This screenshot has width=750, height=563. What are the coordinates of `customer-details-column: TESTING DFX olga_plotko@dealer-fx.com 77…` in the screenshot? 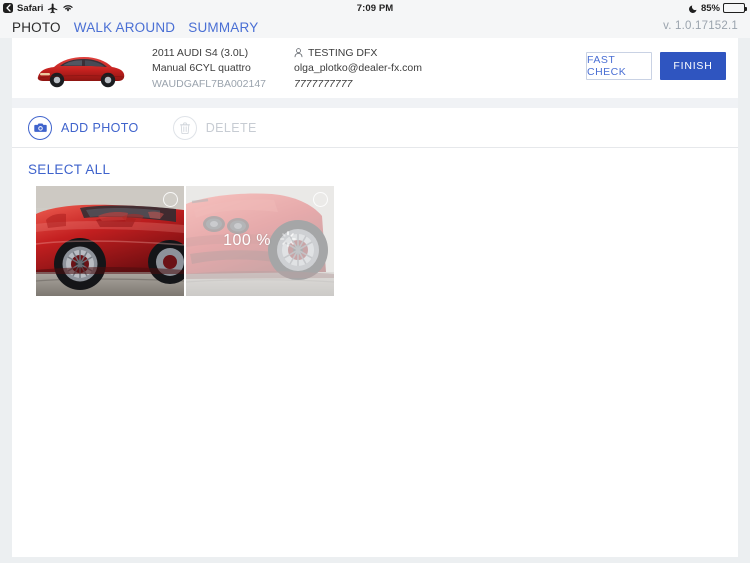 It's located at (358, 68).